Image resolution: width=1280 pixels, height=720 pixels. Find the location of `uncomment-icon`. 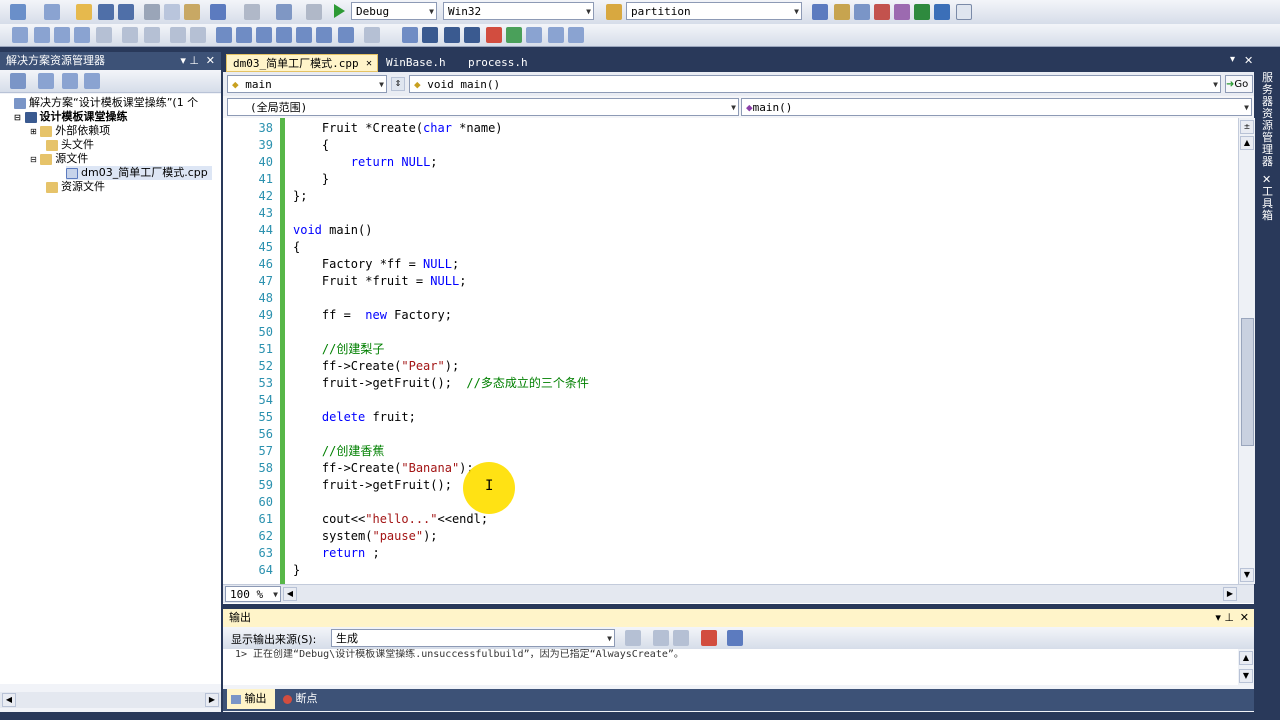

uncomment-icon is located at coordinates (178, 35).